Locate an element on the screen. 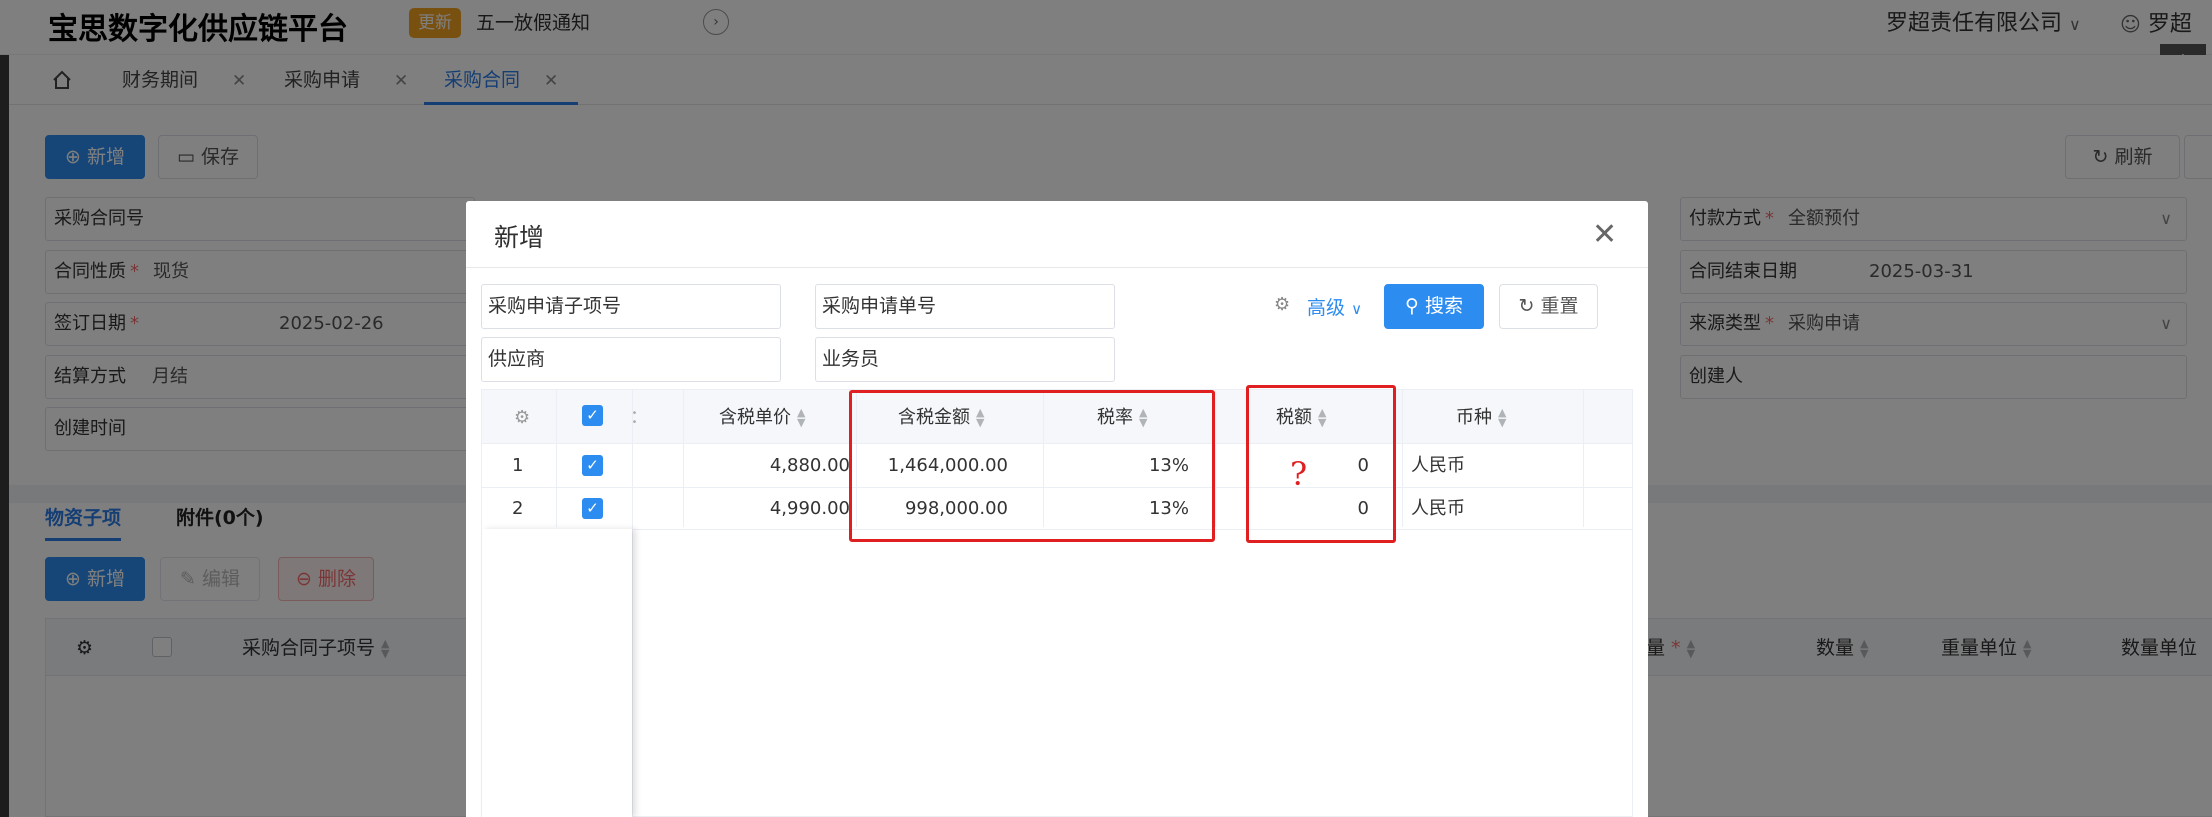 This screenshot has height=817, width=2212. search-icon: ⚲ is located at coordinates (1412, 306).